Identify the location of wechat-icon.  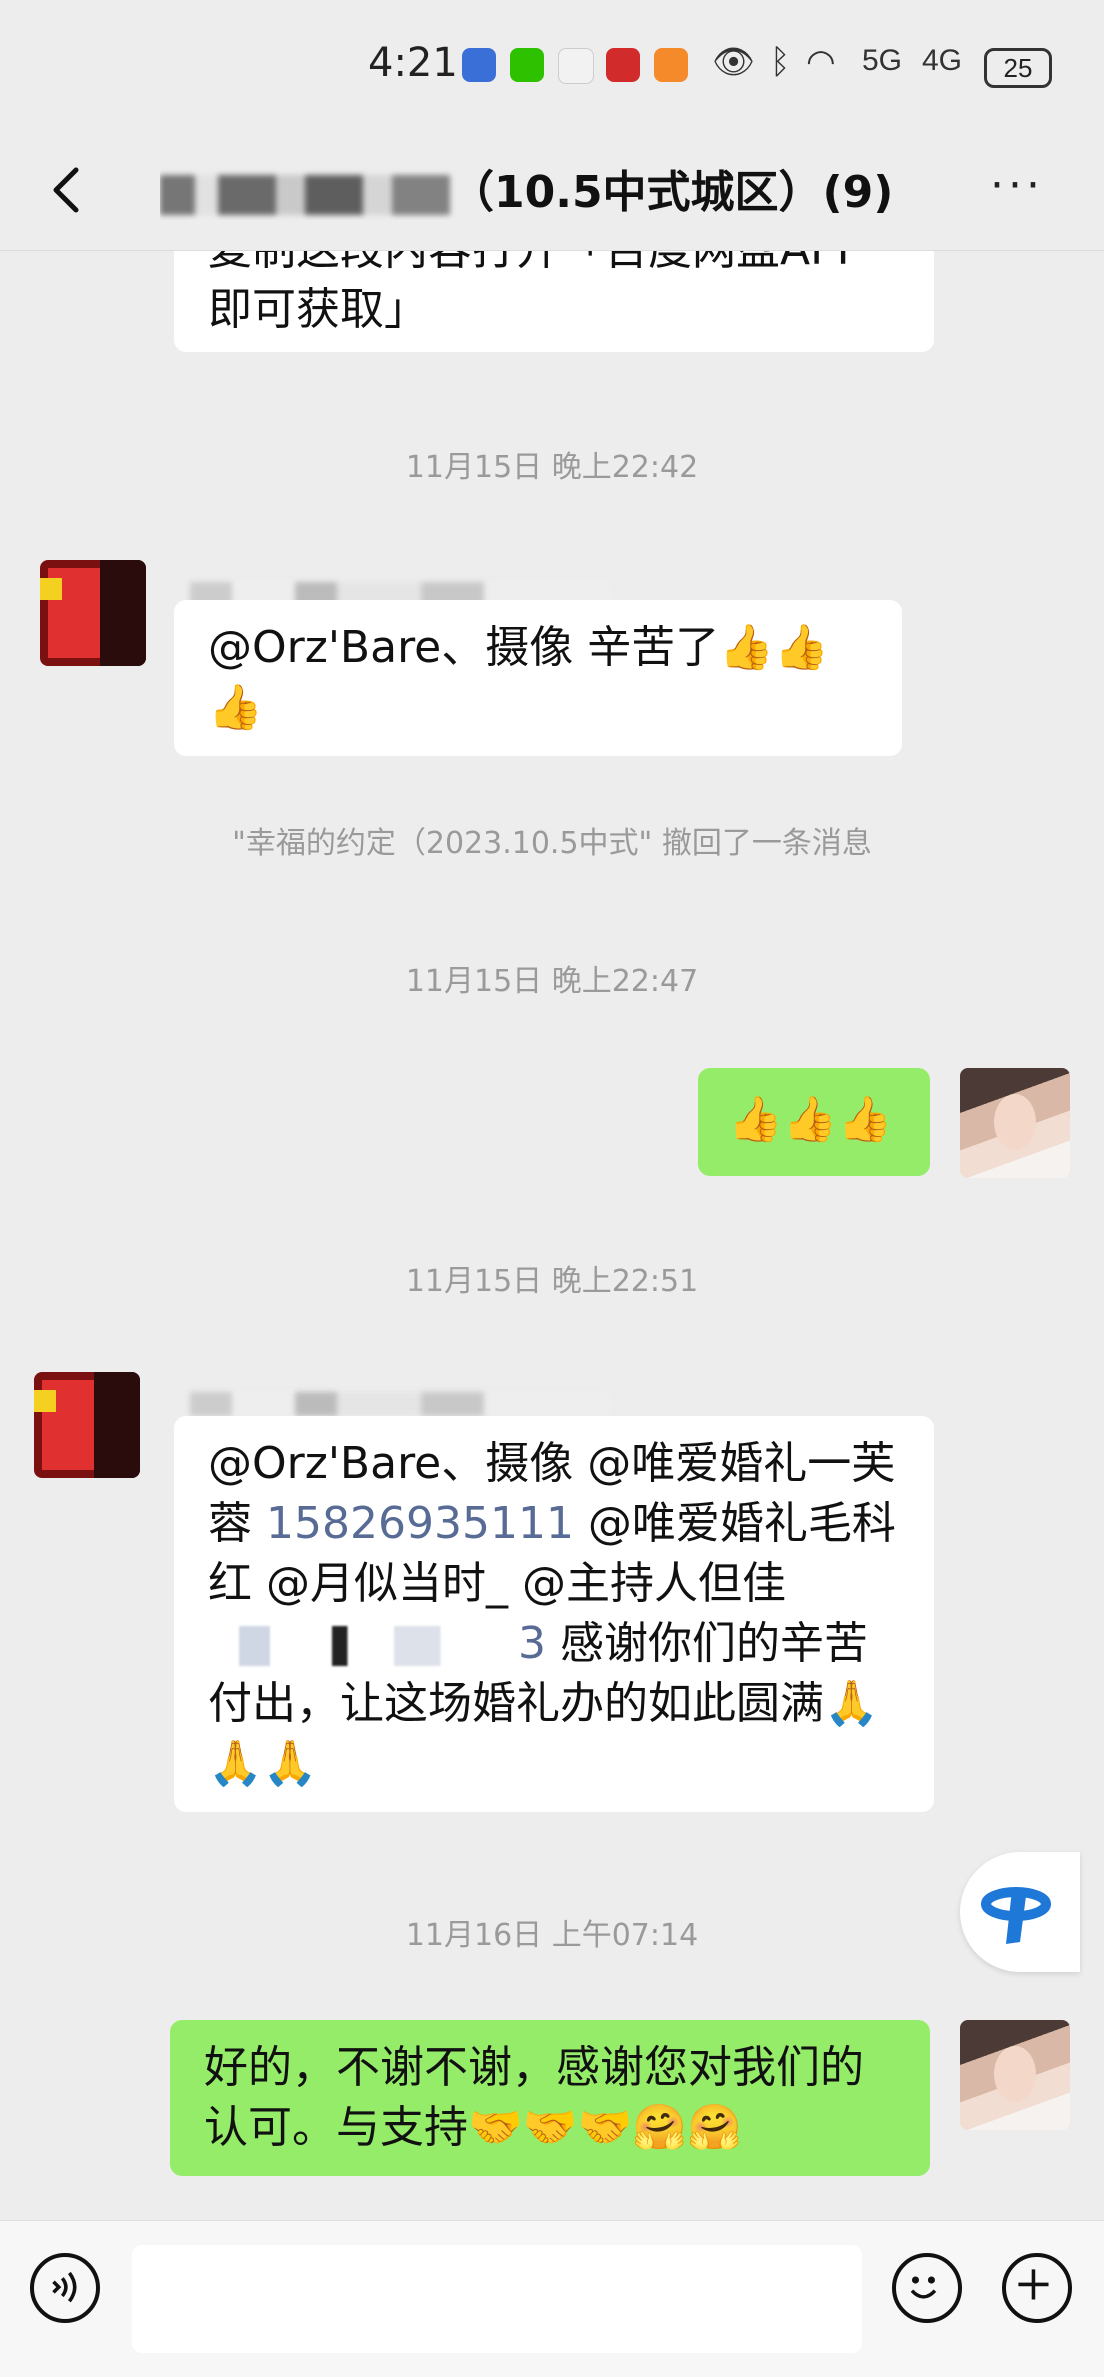
(527, 65).